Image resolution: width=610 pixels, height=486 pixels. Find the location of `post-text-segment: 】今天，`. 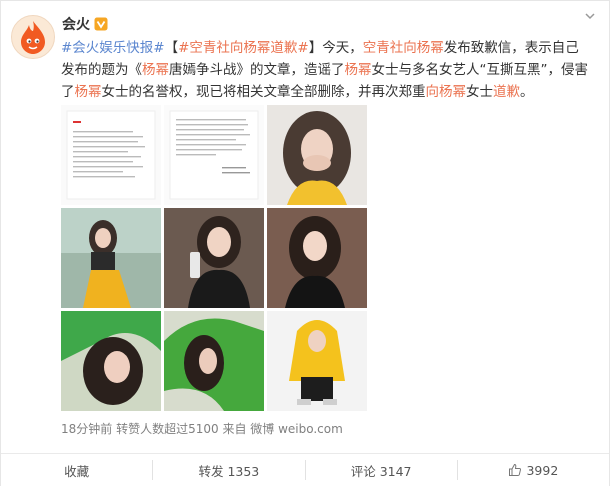

post-text-segment: 】今天， is located at coordinates (335, 48).